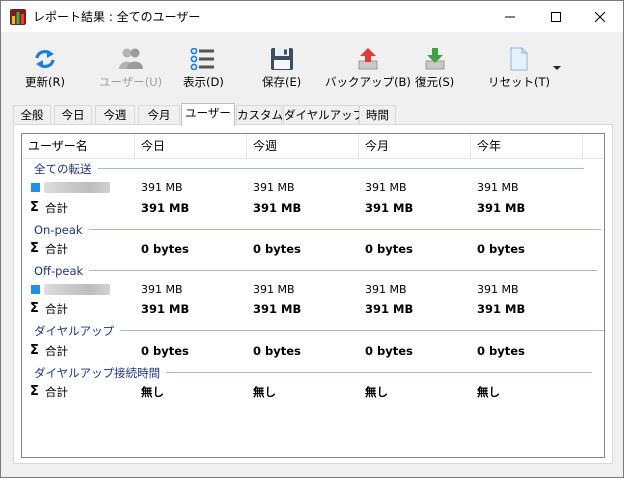 The height and width of the screenshot is (478, 624). Describe the element at coordinates (45, 59) in the screenshot. I see `refresh-icon` at that location.